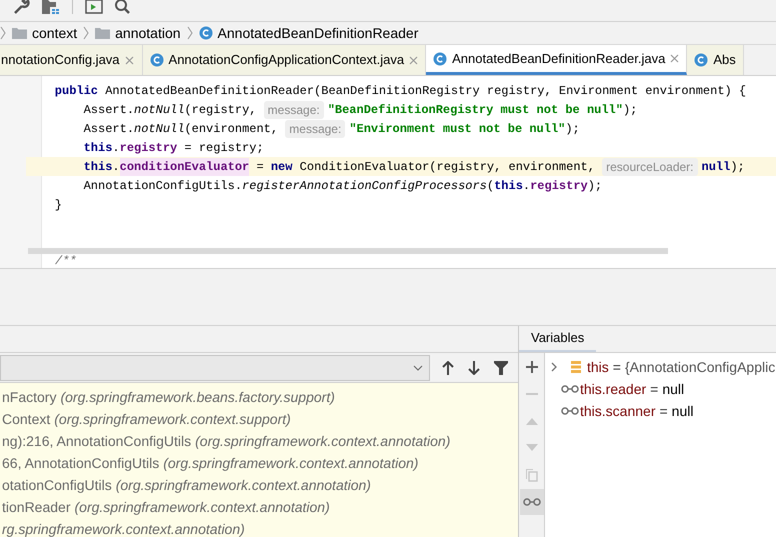  What do you see at coordinates (51, 7) in the screenshot?
I see `folder-grid-icon` at bounding box center [51, 7].